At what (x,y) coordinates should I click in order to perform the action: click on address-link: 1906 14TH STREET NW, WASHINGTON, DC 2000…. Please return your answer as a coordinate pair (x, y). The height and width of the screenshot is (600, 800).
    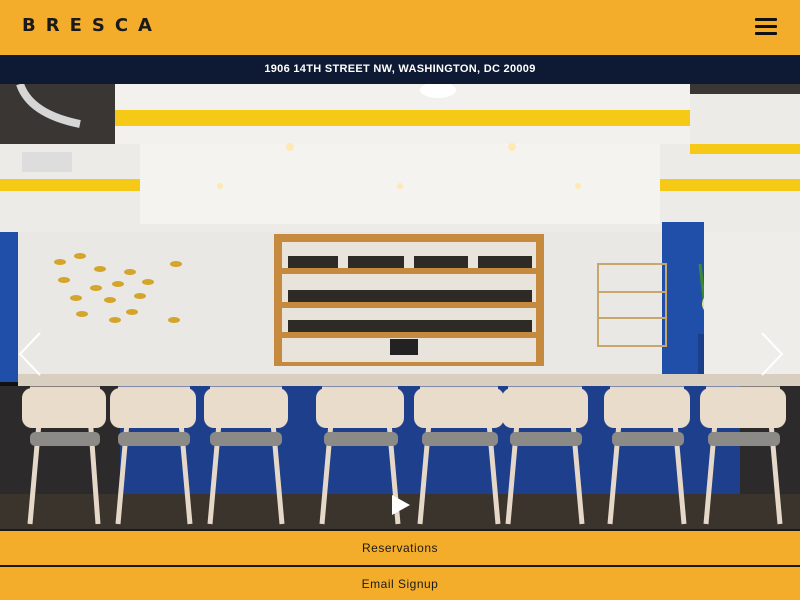
    Looking at the image, I should click on (399, 69).